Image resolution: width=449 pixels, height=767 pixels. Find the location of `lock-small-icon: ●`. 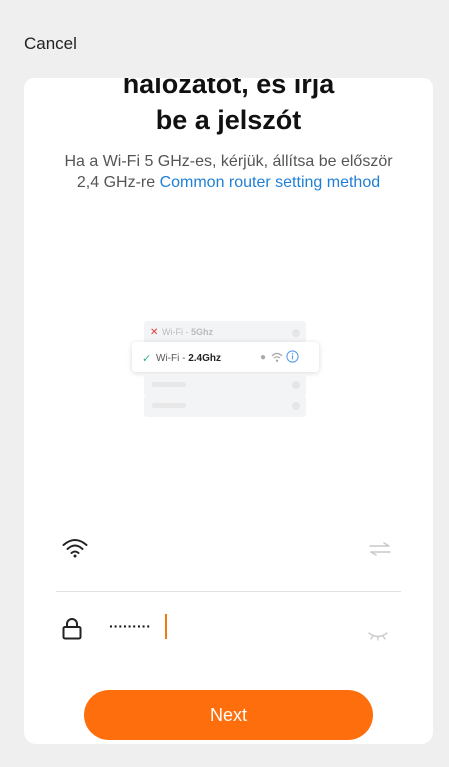

lock-small-icon: ● is located at coordinates (263, 357).